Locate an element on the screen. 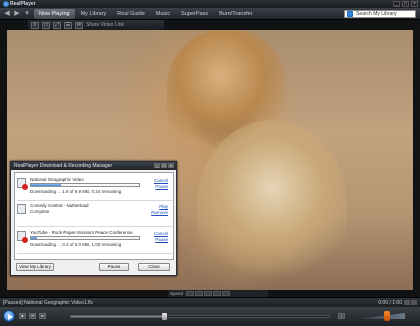 This screenshot has height=326, width=420. playlist-button: ☰ is located at coordinates (68, 25).